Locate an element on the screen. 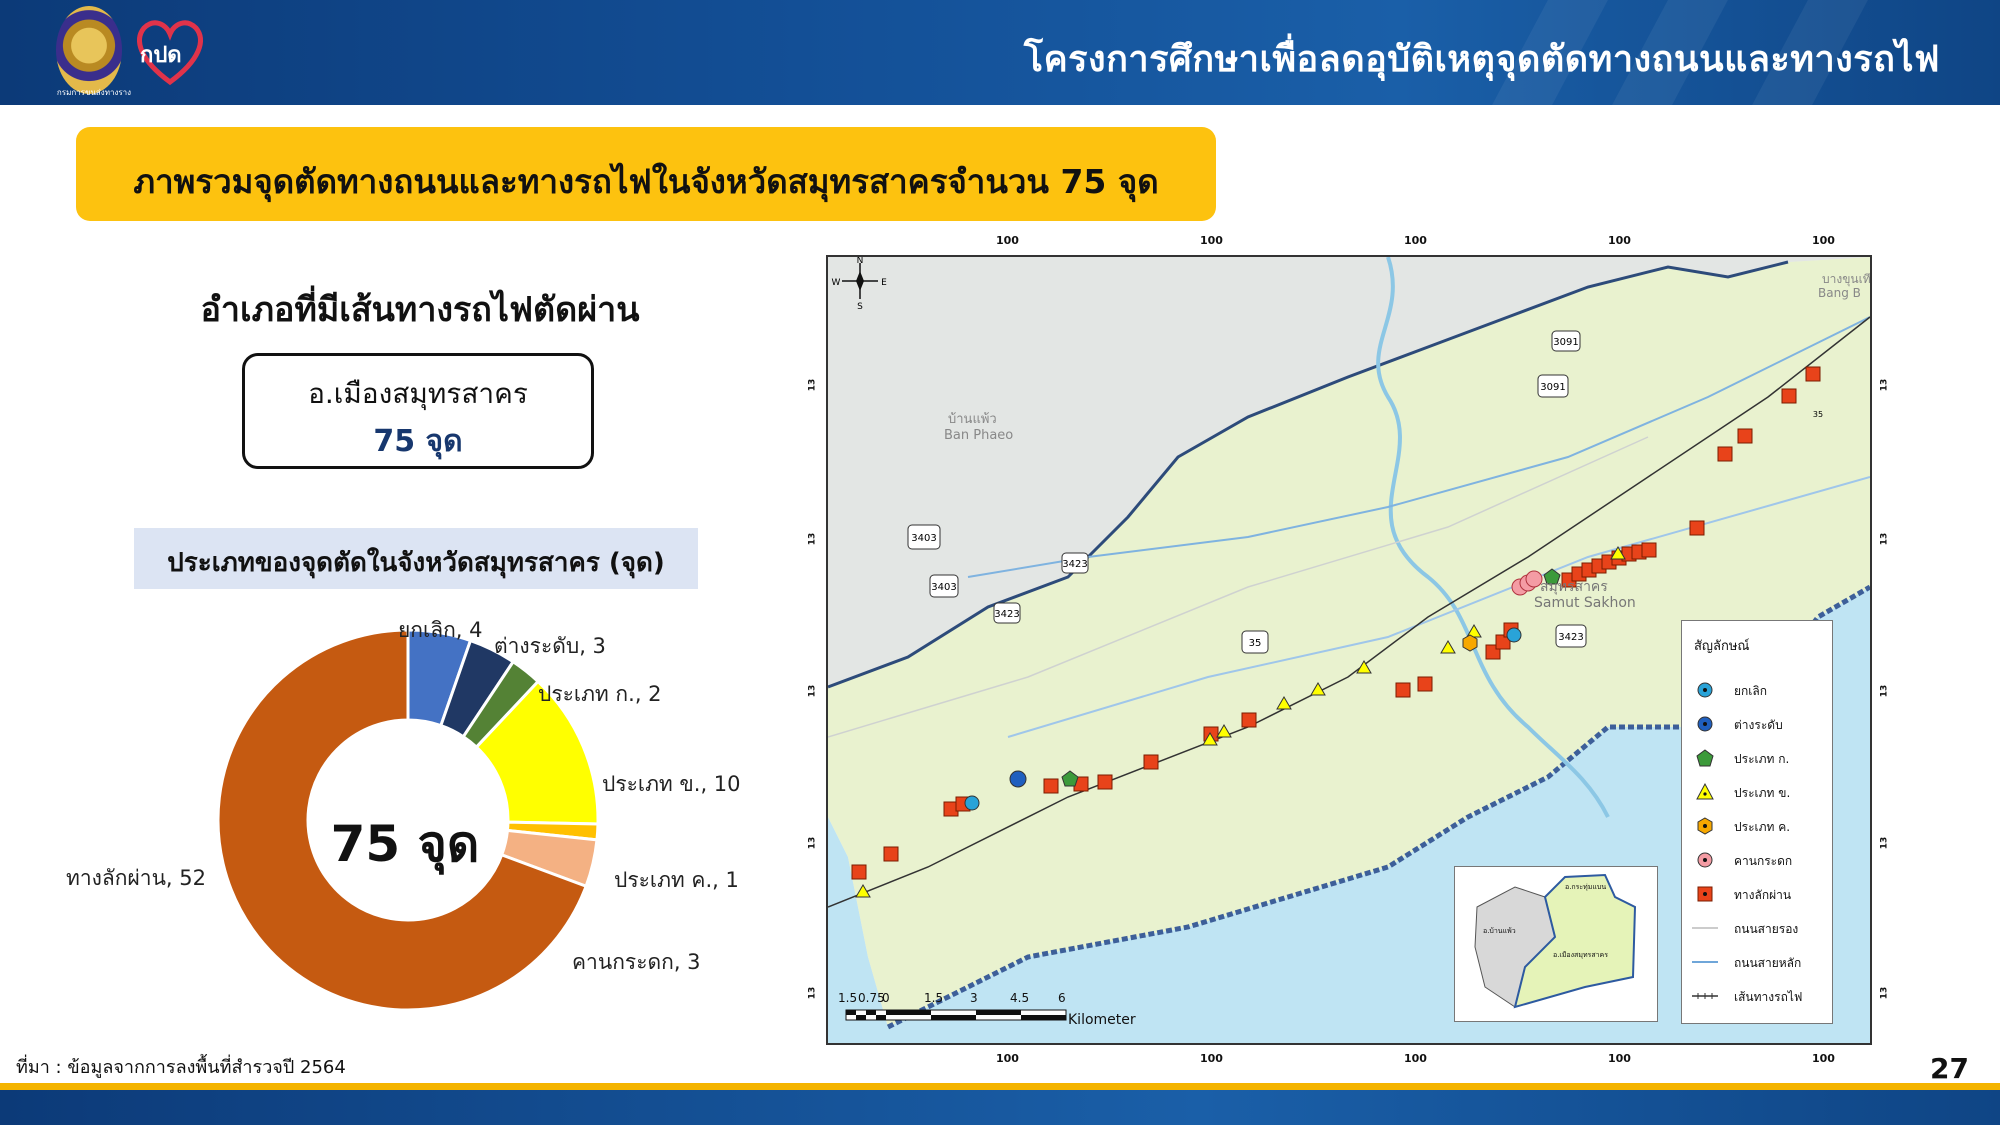  legend-label: ถนนสายรอง is located at coordinates (1766, 929).